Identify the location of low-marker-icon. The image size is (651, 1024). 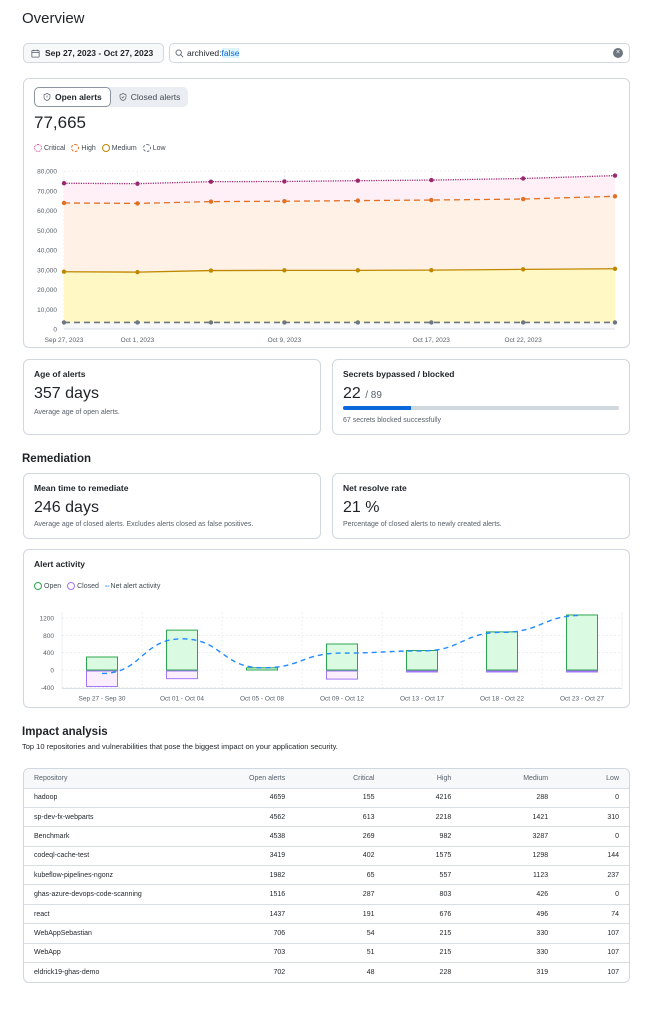
(146, 148).